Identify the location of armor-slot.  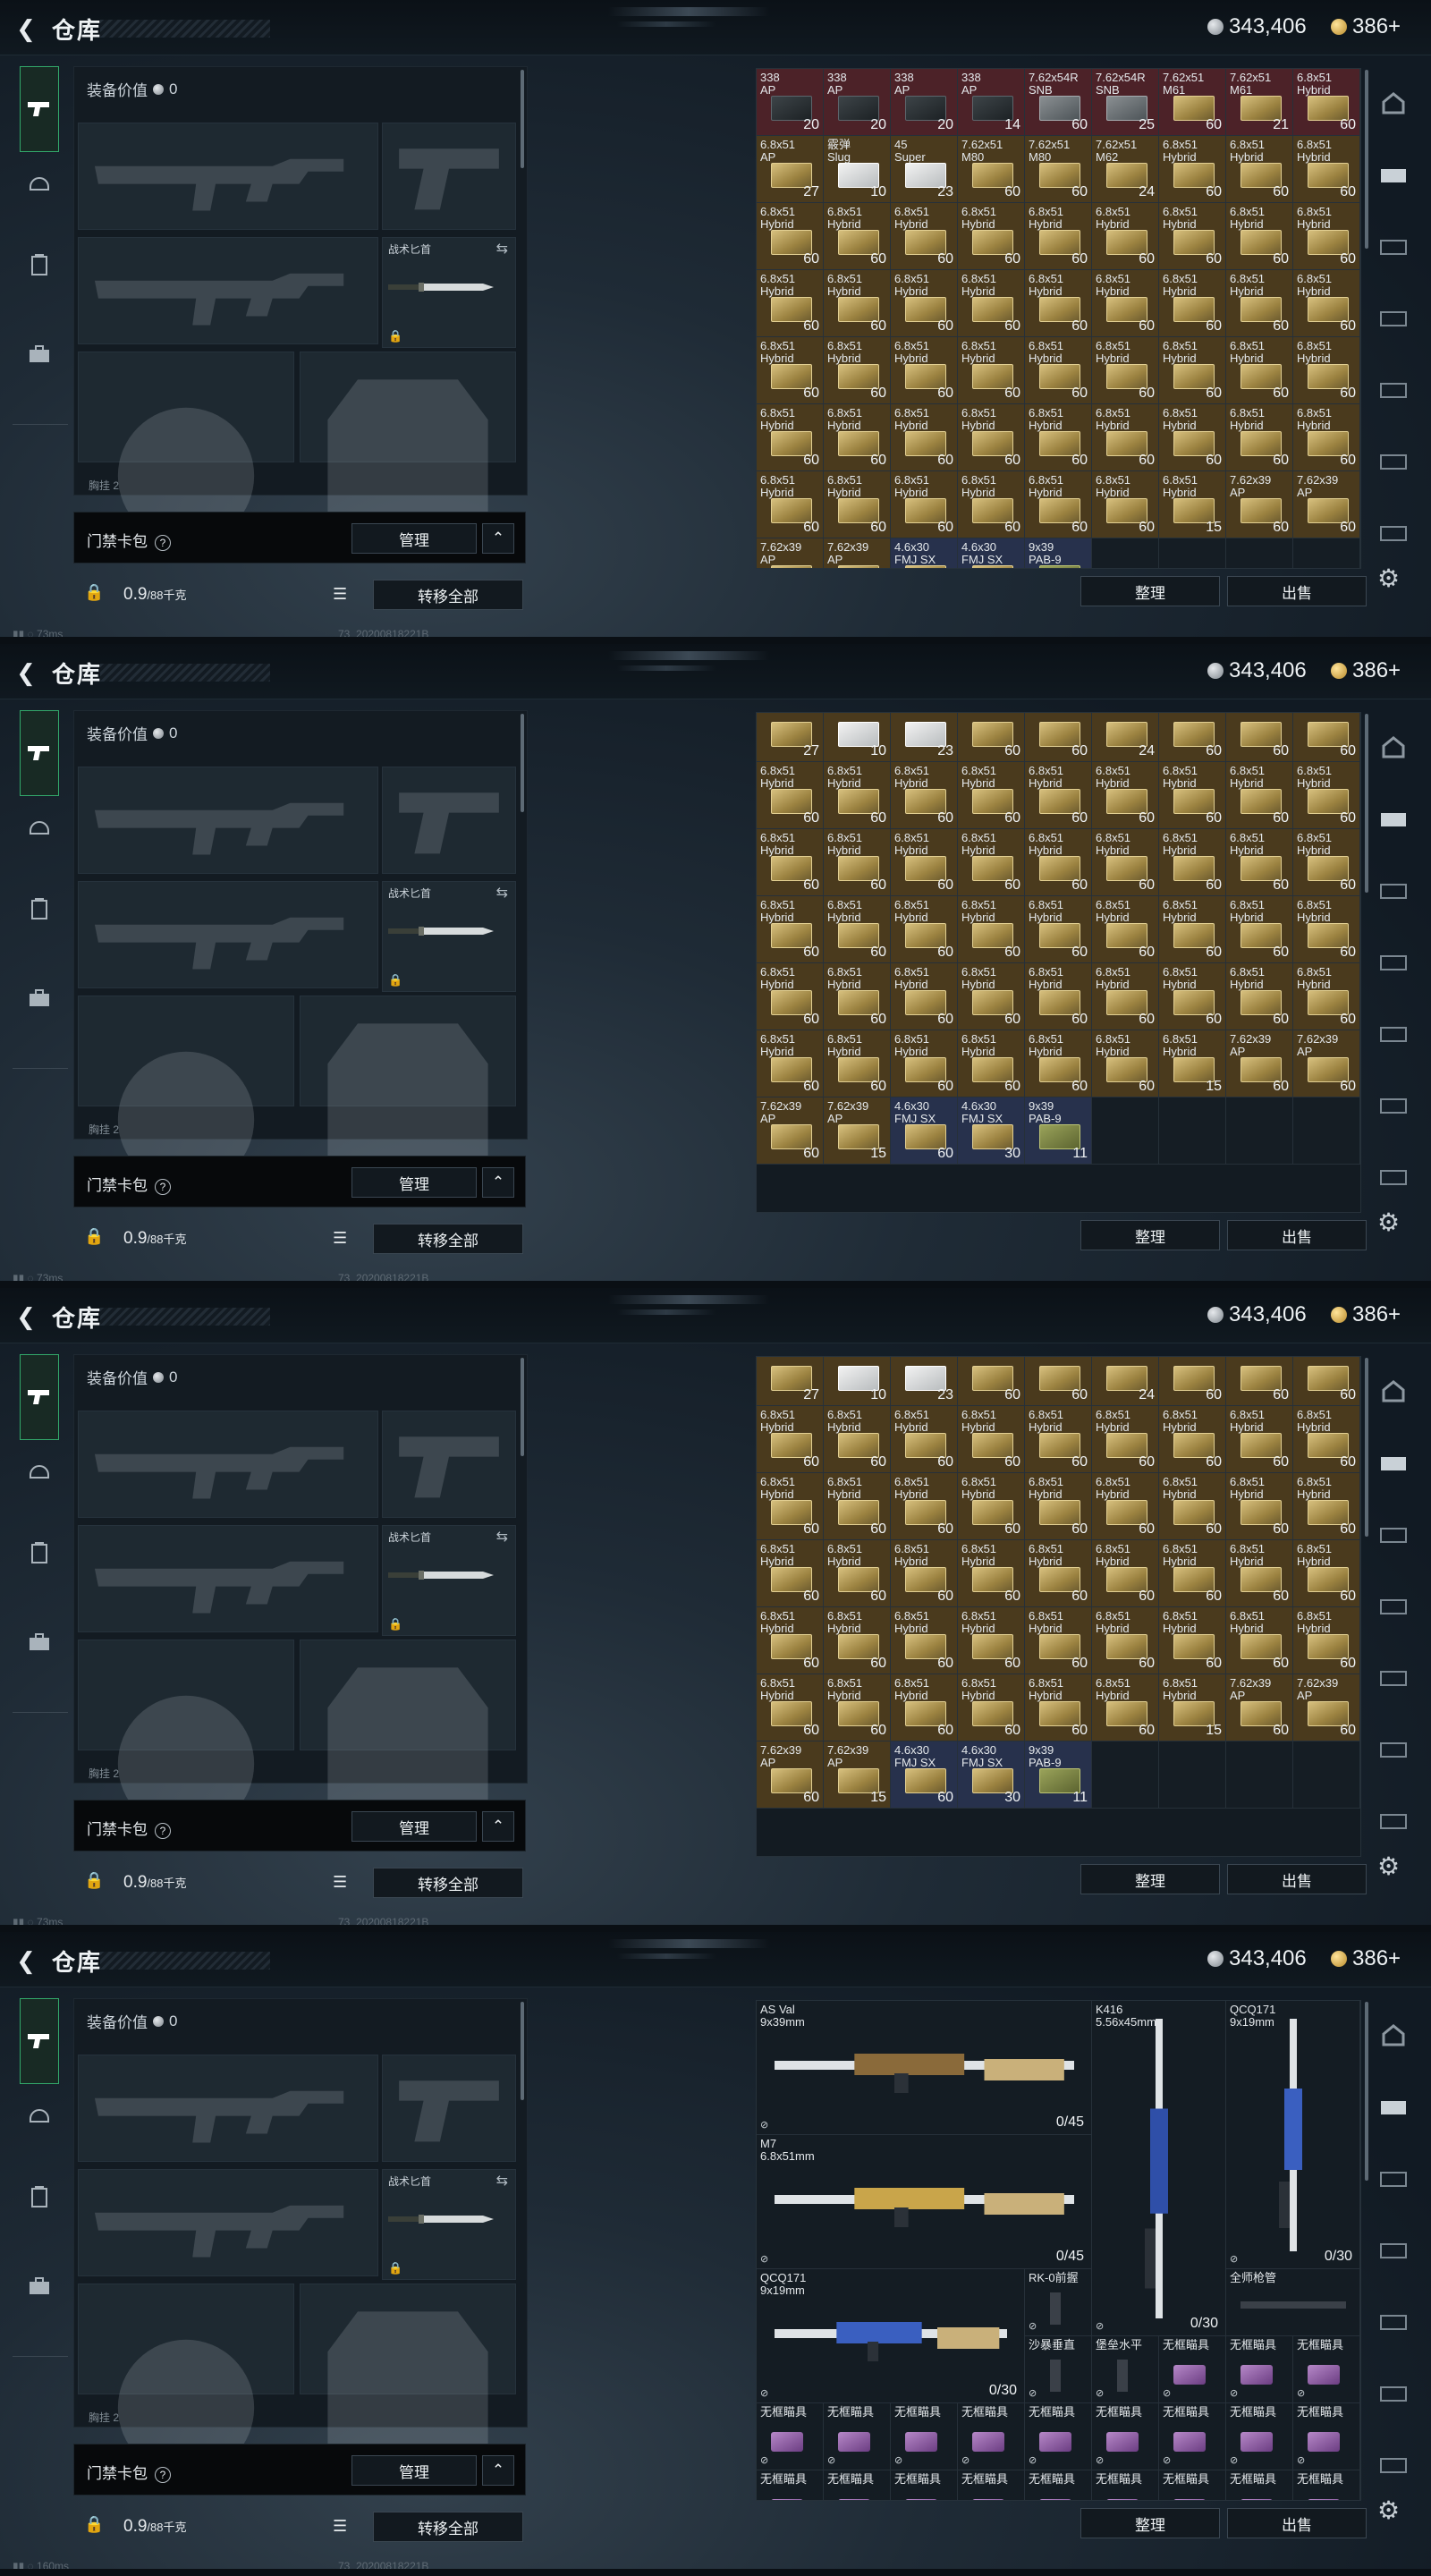
(408, 446).